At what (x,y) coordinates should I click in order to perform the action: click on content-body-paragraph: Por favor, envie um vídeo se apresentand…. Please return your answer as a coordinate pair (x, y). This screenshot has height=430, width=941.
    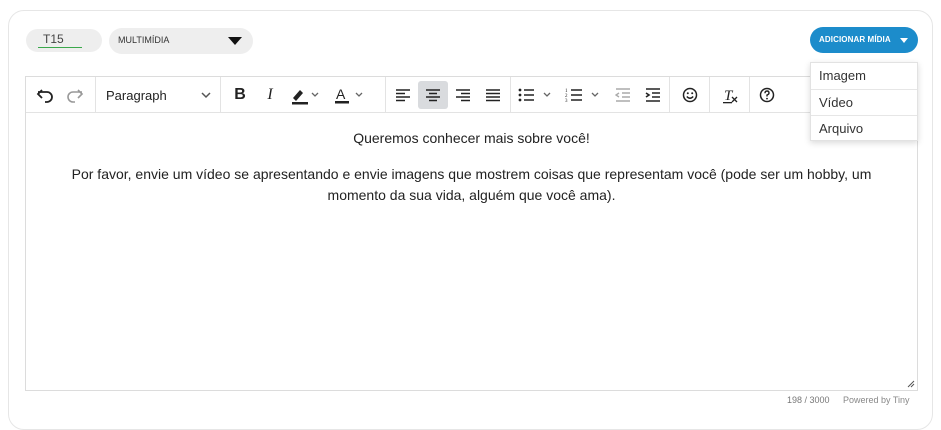
    Looking at the image, I should click on (471, 184).